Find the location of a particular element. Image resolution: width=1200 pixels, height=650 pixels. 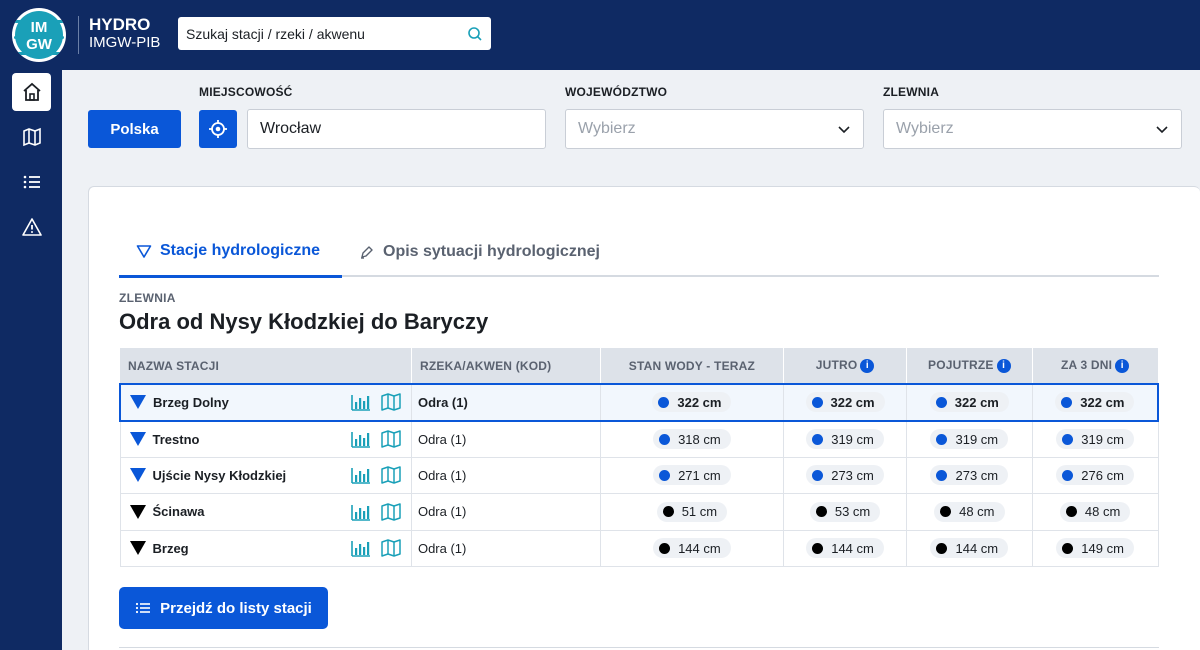

in-3-days-cell: 48 cm is located at coordinates (1095, 512).